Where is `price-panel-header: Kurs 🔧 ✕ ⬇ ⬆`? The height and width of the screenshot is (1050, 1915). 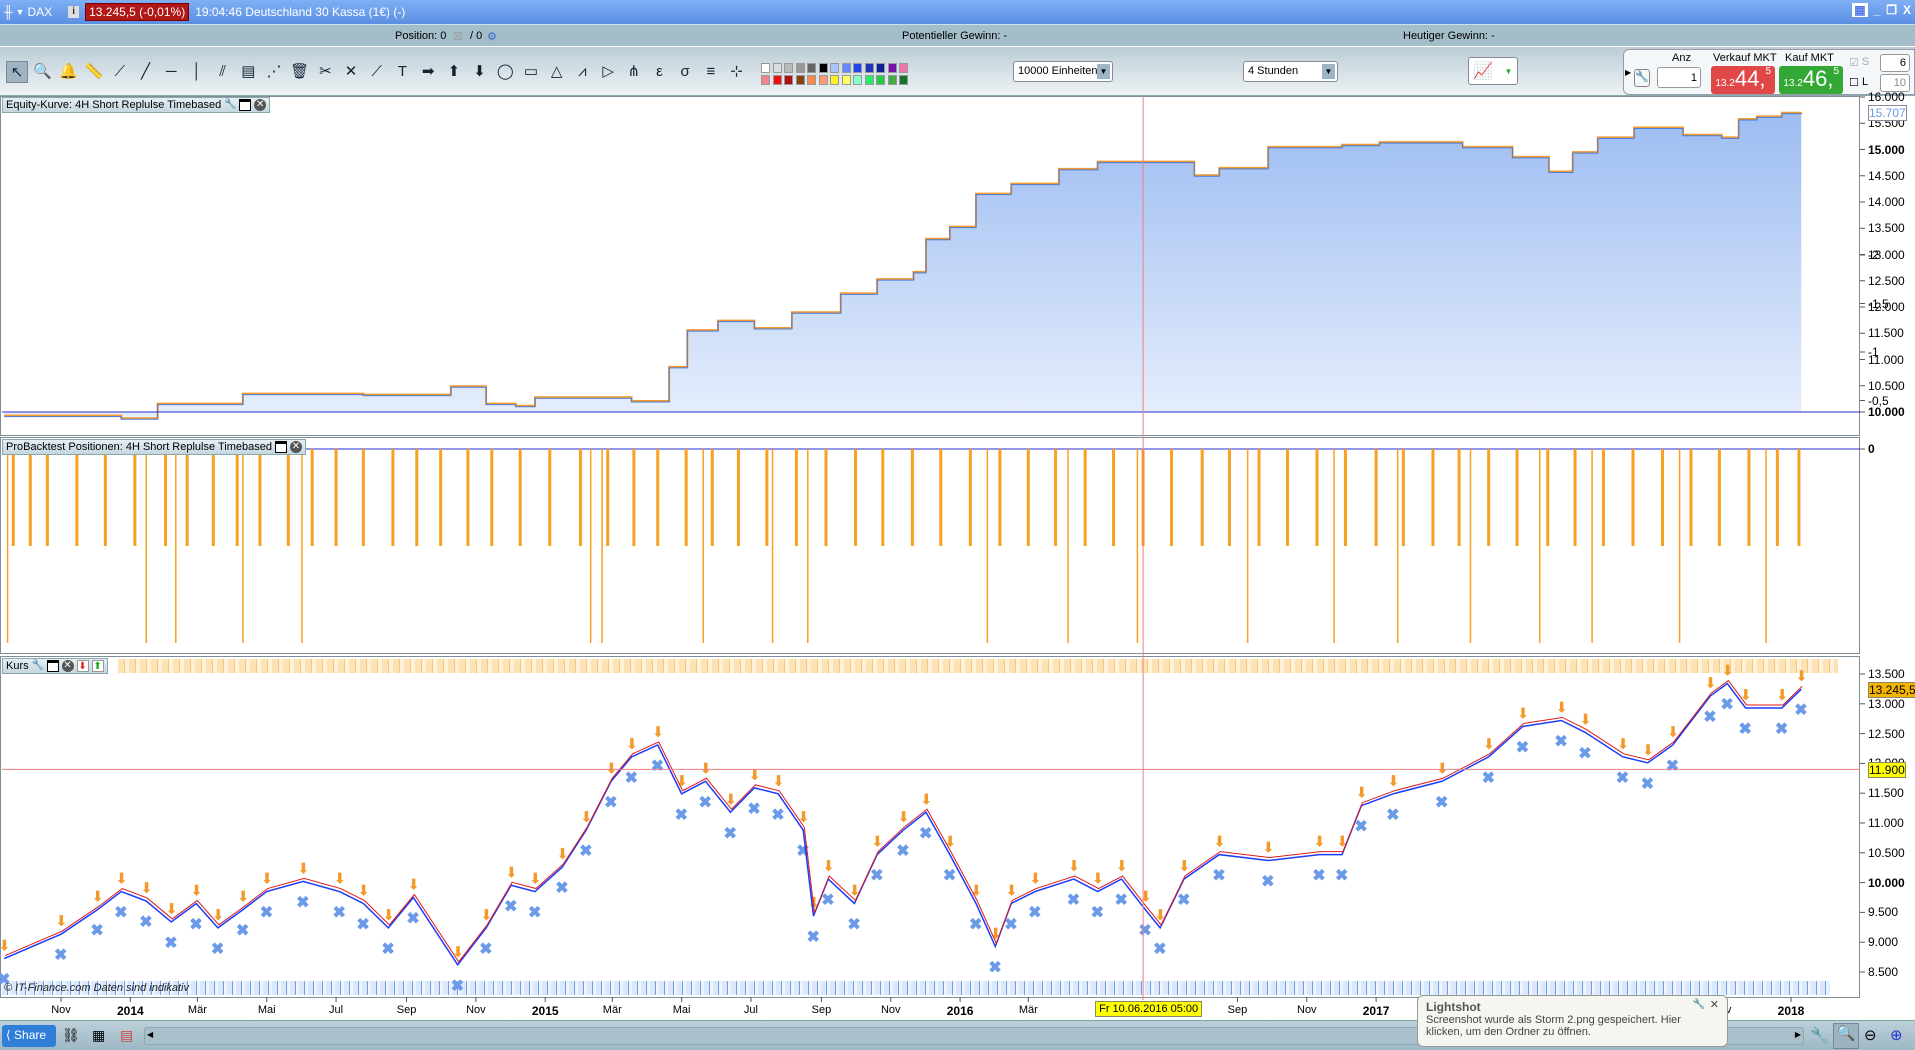
price-panel-header: Kurs 🔧 ✕ ⬇ ⬆ is located at coordinates (55, 666).